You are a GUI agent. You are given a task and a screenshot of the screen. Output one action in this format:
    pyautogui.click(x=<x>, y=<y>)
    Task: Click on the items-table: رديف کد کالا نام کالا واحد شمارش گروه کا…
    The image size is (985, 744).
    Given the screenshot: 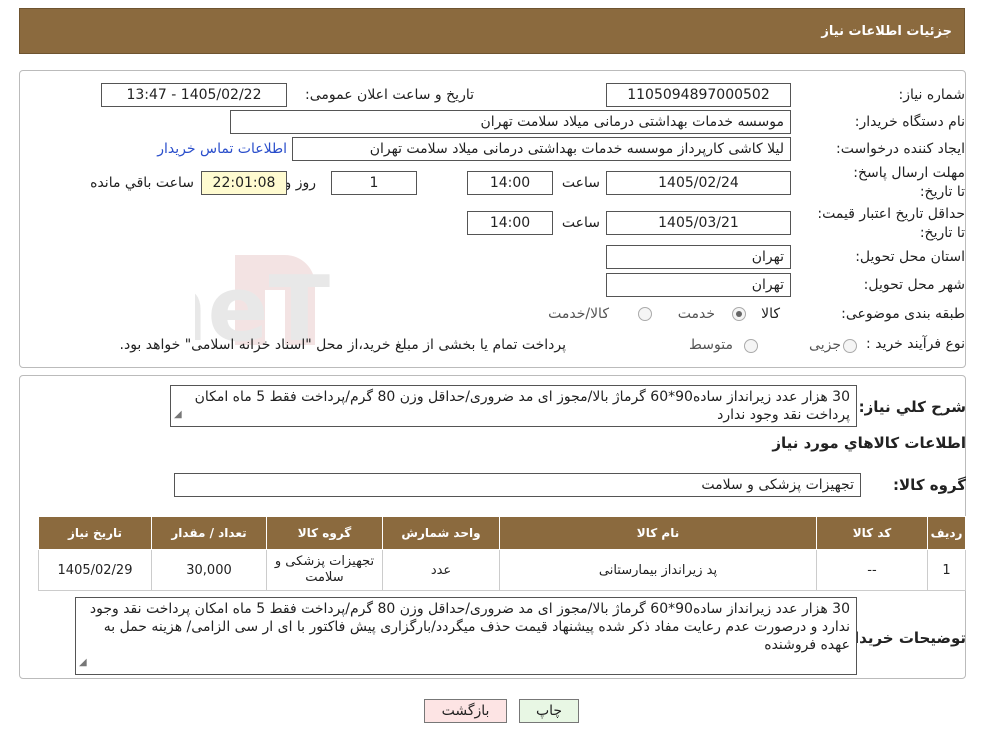 What is the action you would take?
    pyautogui.click(x=502, y=553)
    